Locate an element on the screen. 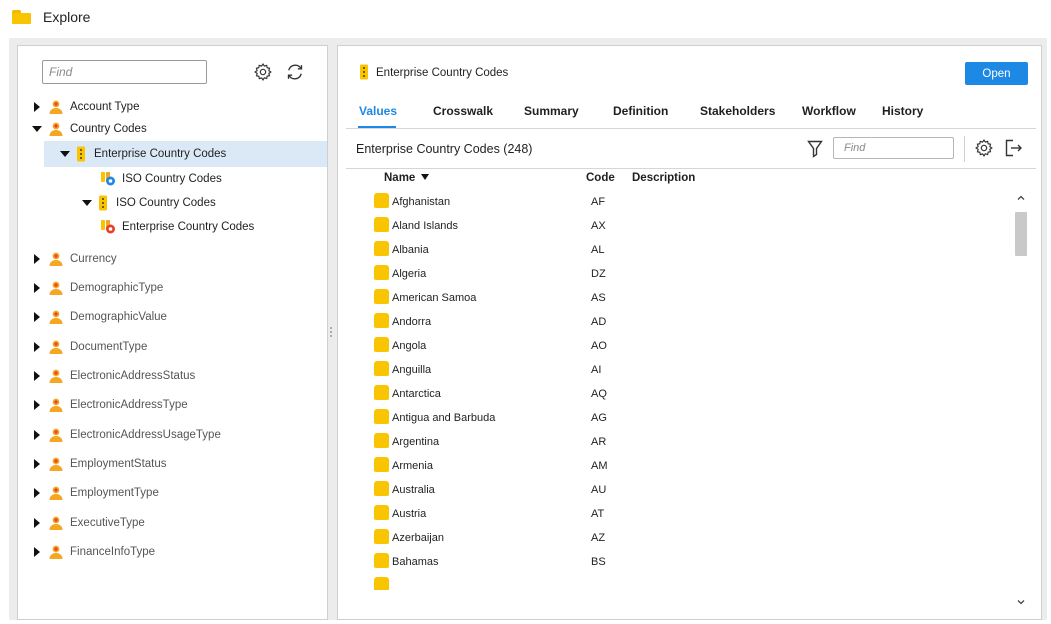  table-row: American Samoa AS is located at coordinates (682, 298).